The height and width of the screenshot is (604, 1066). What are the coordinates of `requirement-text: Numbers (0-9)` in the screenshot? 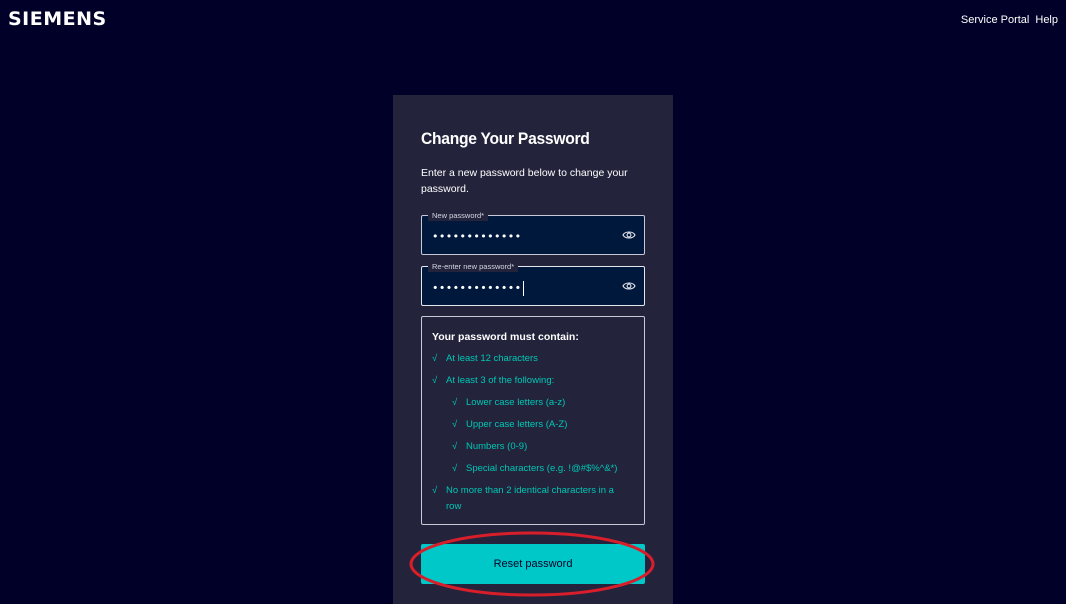 It's located at (497, 446).